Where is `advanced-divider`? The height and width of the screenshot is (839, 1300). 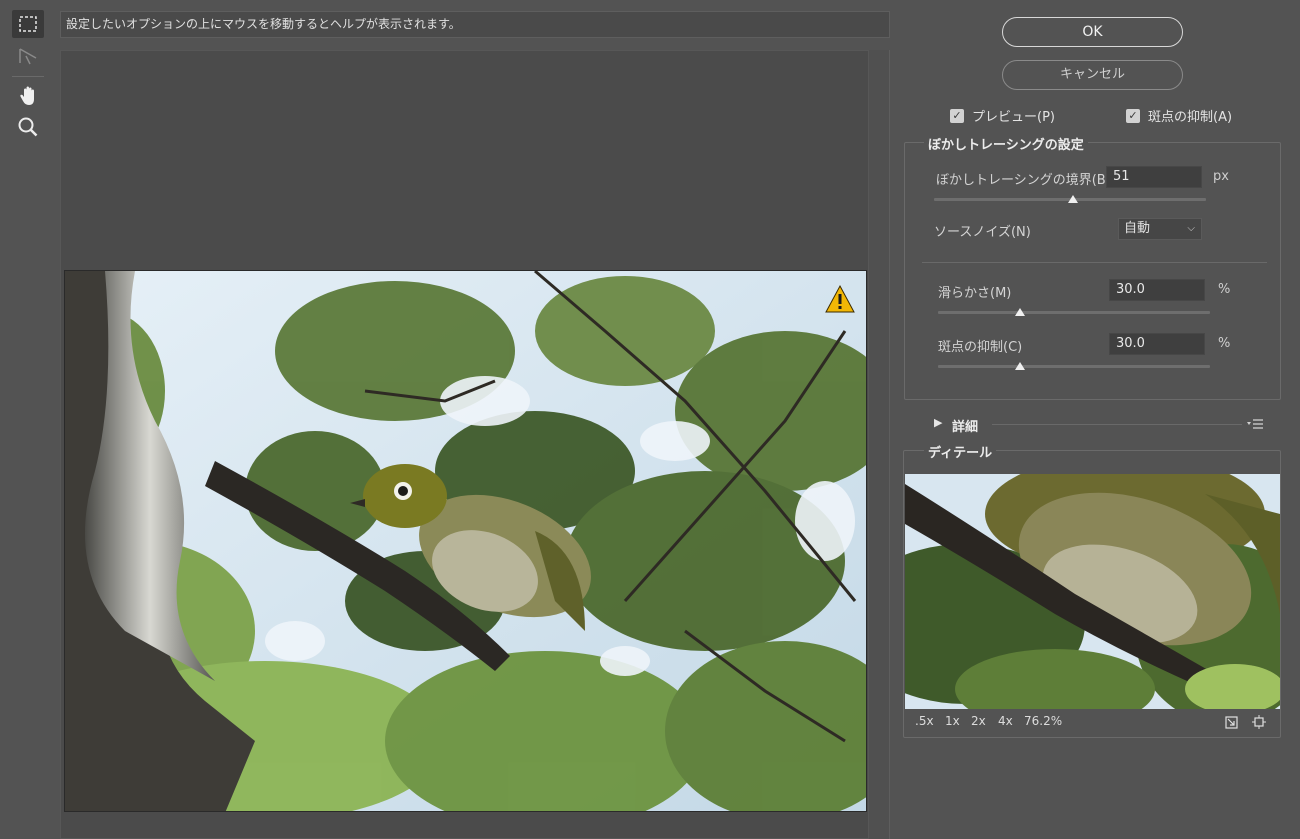
advanced-divider is located at coordinates (1117, 424).